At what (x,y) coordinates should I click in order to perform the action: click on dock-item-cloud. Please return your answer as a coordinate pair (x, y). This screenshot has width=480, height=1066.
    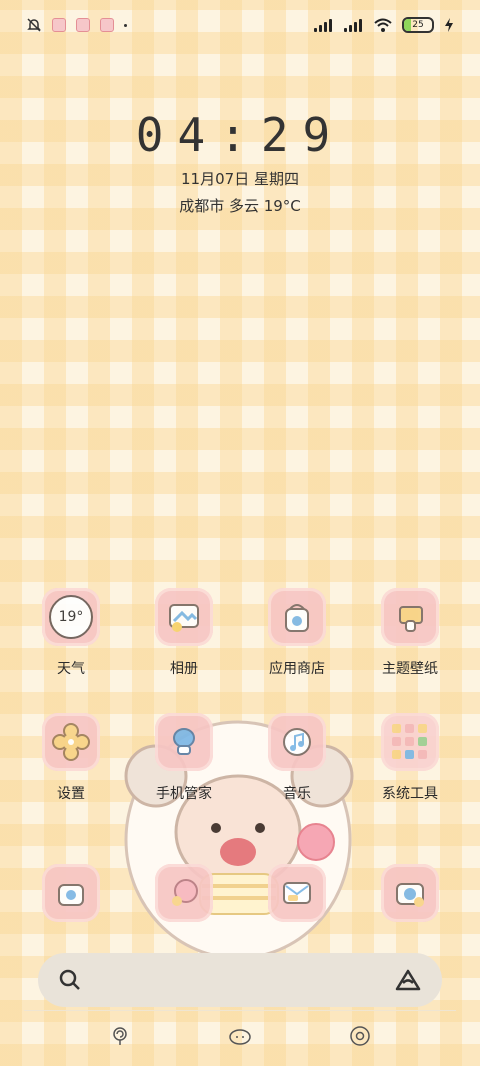
    Looking at the image, I should click on (240, 1036).